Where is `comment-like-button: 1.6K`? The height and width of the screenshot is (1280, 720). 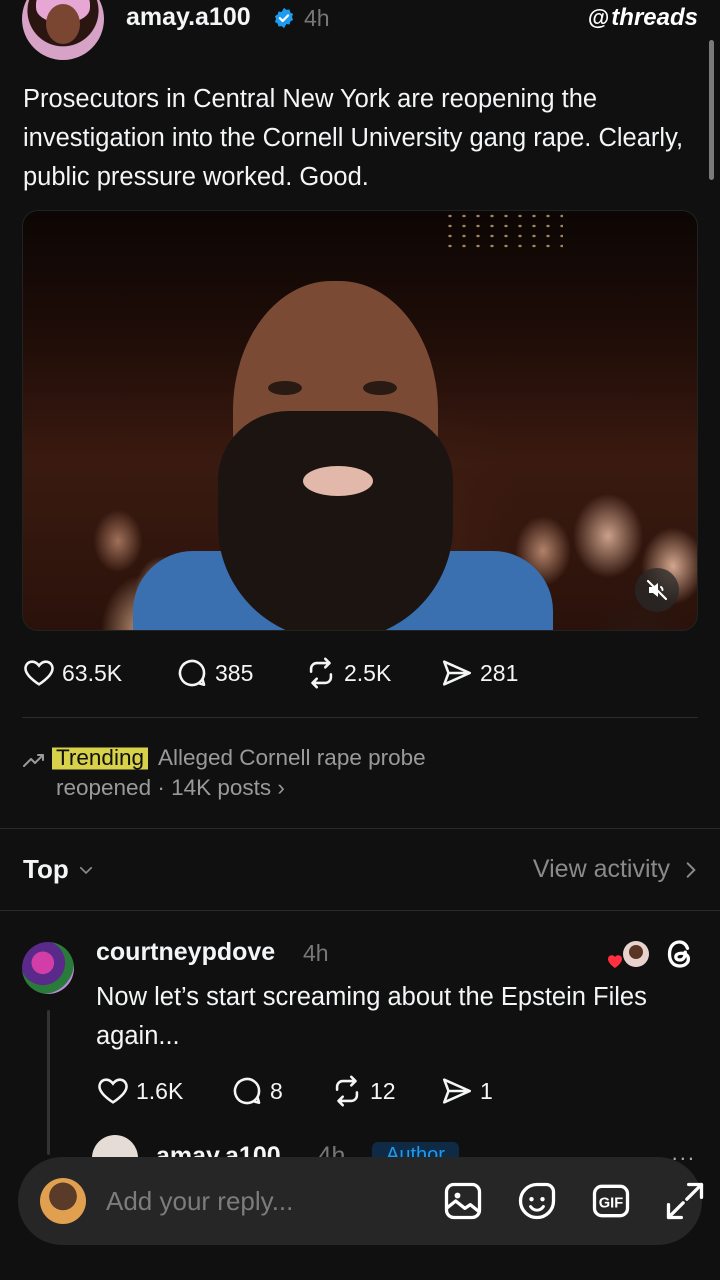
comment-like-button: 1.6K is located at coordinates (163, 1091).